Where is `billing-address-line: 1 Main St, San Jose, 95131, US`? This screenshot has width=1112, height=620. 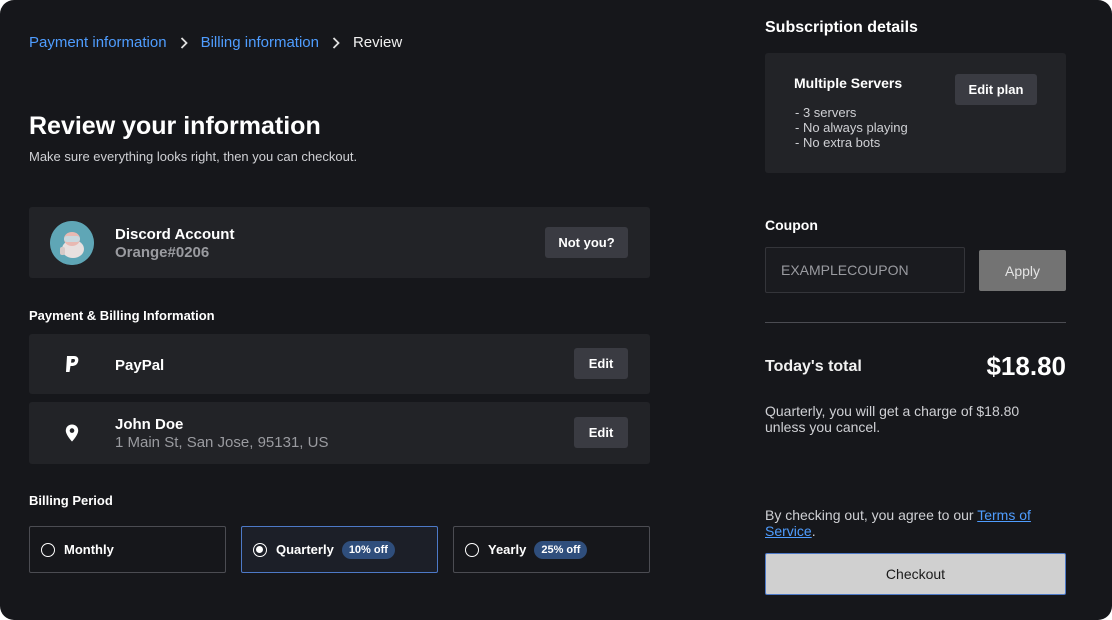
billing-address-line: 1 Main St, San Jose, 95131, US is located at coordinates (222, 442).